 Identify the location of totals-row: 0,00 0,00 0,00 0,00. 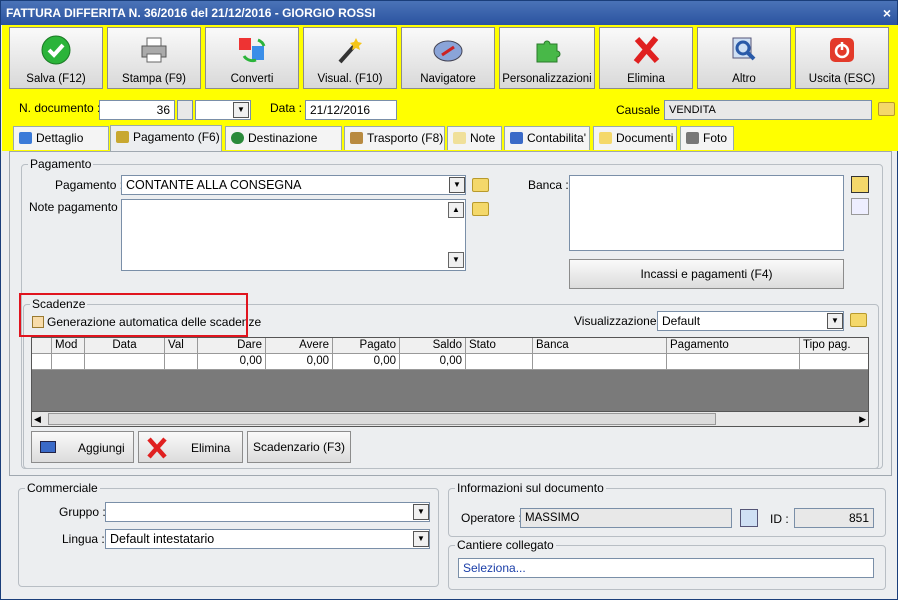
(450, 362).